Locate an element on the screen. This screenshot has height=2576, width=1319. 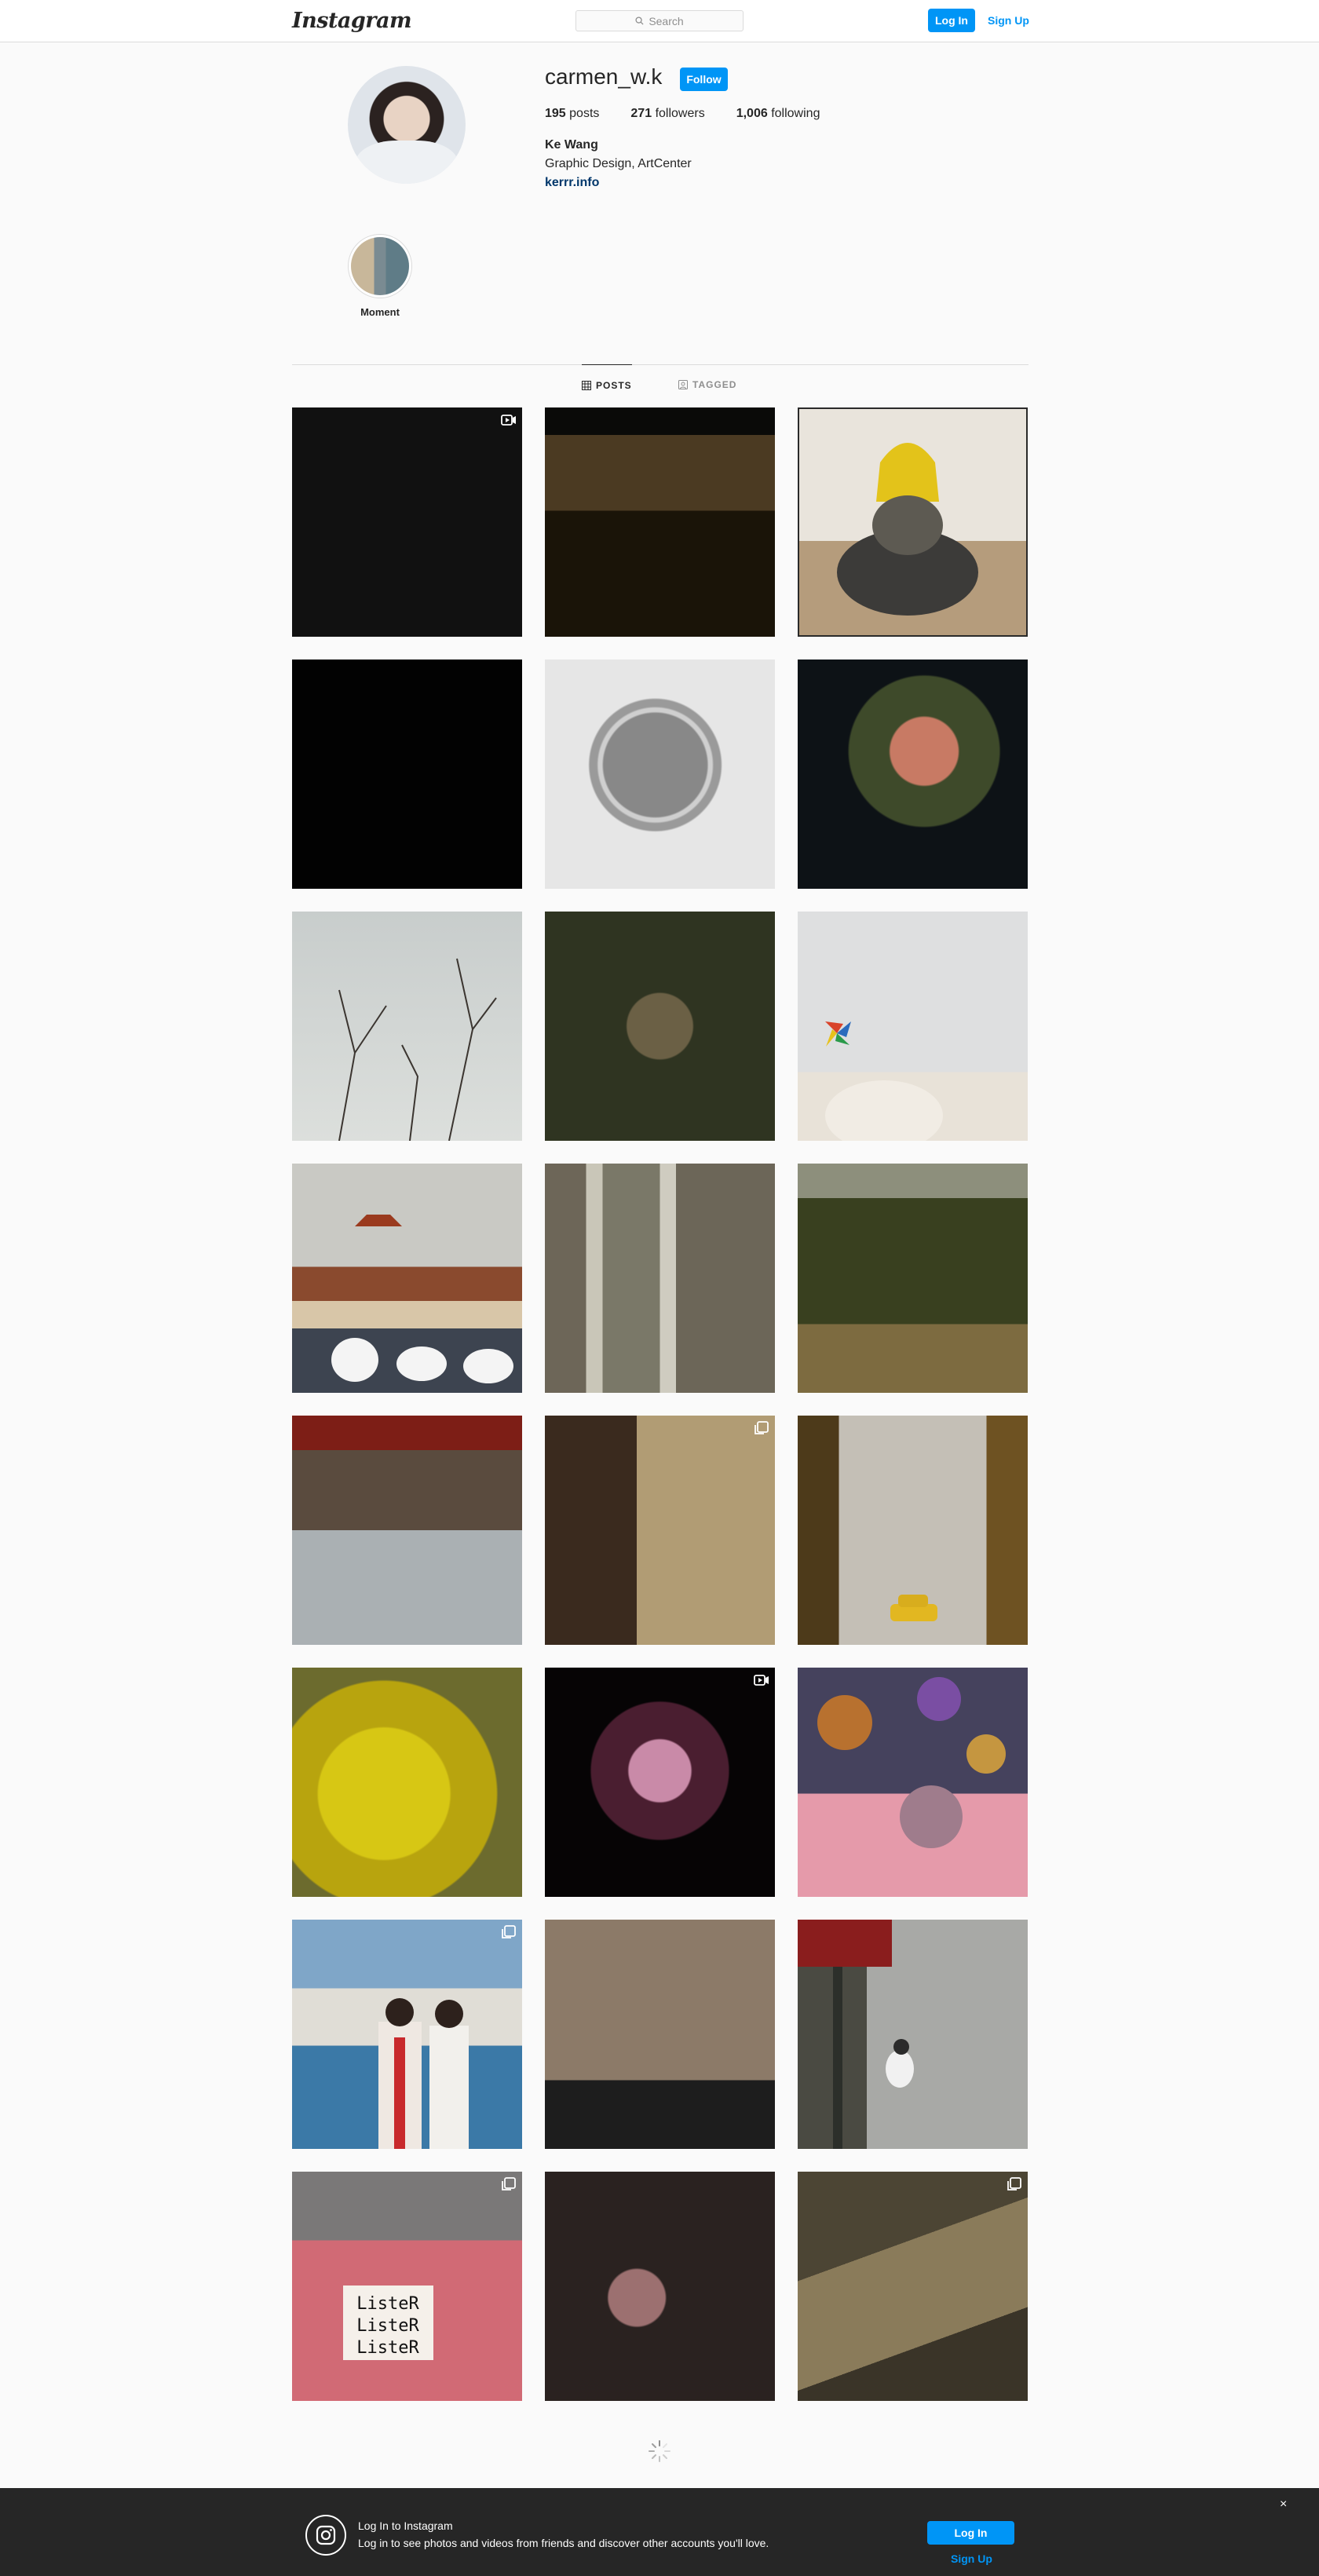
followers-label: followers is located at coordinates (680, 114).